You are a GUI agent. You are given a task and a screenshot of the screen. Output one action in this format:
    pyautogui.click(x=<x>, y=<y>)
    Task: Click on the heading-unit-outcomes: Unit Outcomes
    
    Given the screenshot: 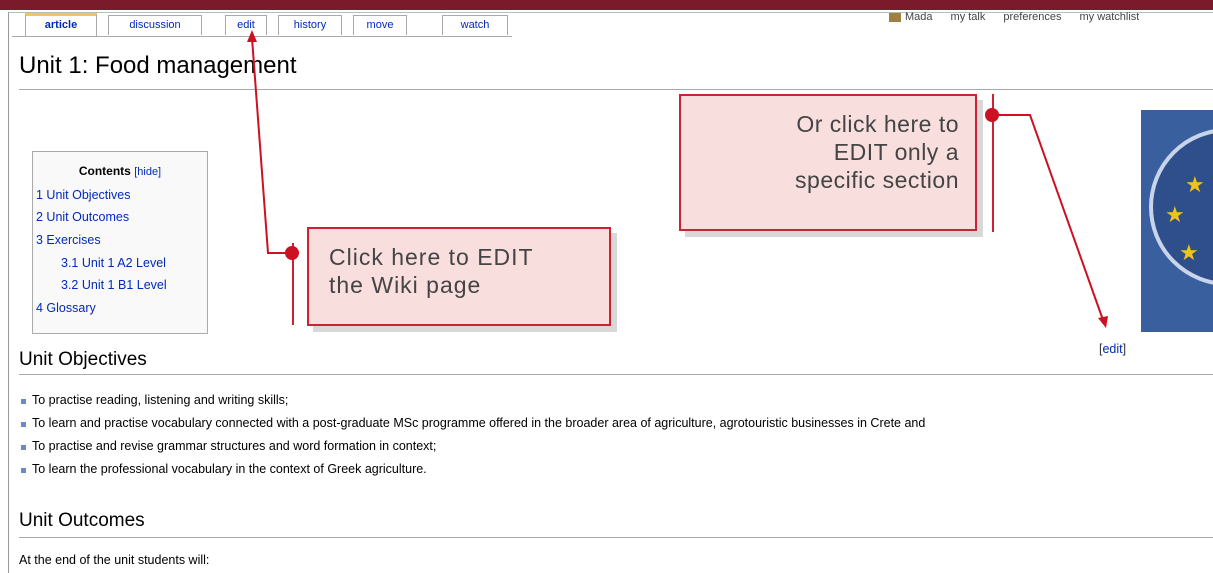 What is the action you would take?
    pyautogui.click(x=82, y=520)
    